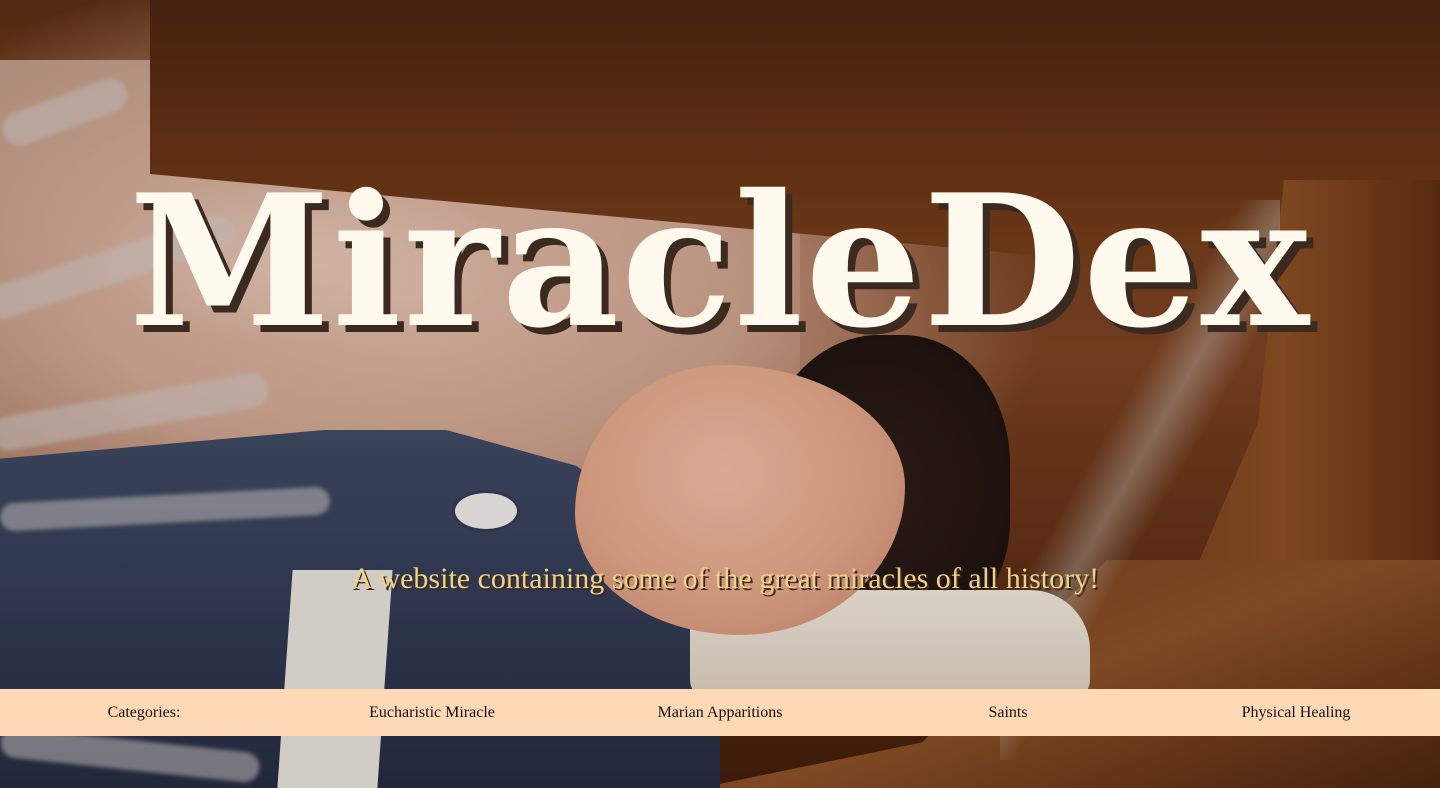 The width and height of the screenshot is (1440, 788). Describe the element at coordinates (432, 712) in the screenshot. I see `nav-item-eucharistic-miracle: Eucharistic Miracle` at that location.